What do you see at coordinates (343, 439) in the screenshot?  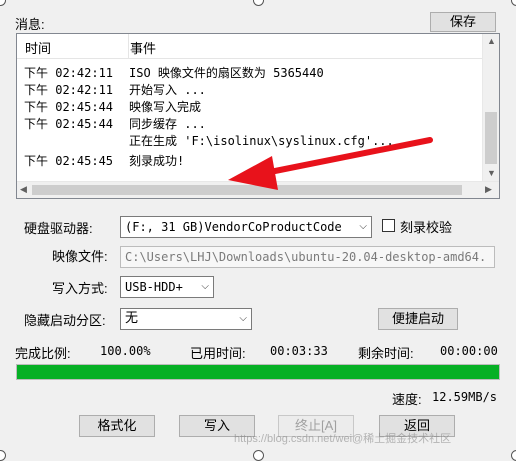 I see `watermark-text: https://blog.csdn.net/wei@稀土掘金技术社区` at bounding box center [343, 439].